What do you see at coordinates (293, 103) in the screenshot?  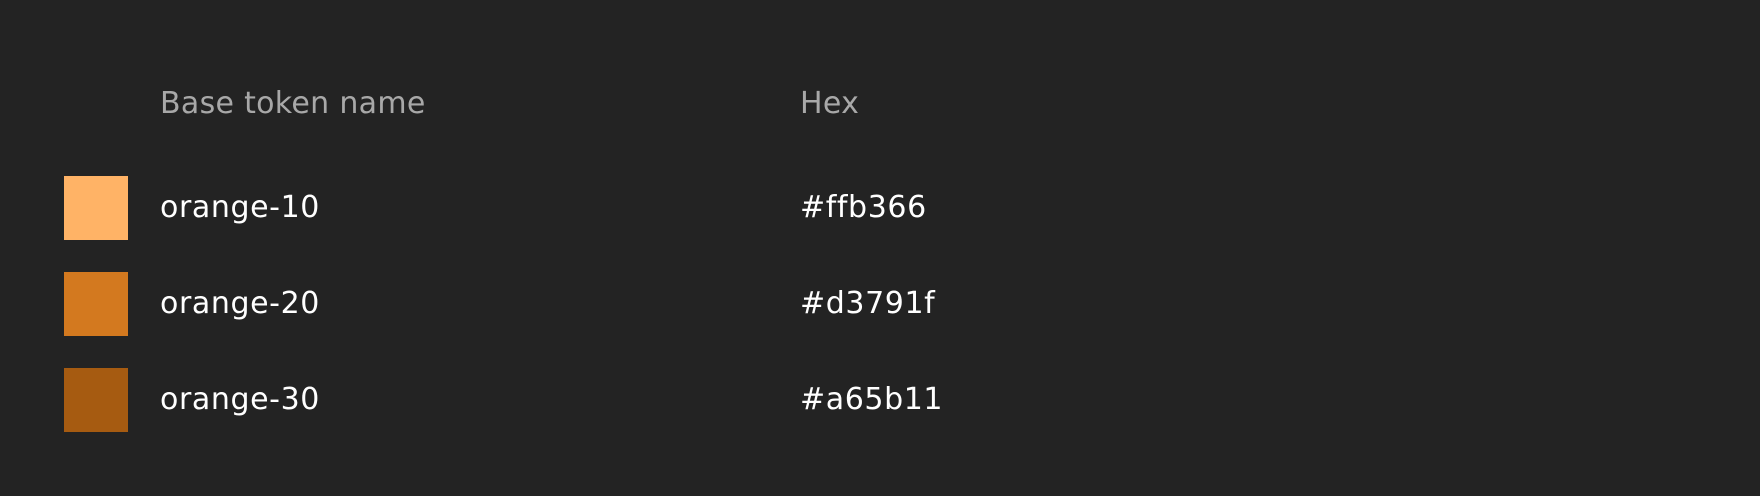 I see `column-header-base-token-name: Base token name` at bounding box center [293, 103].